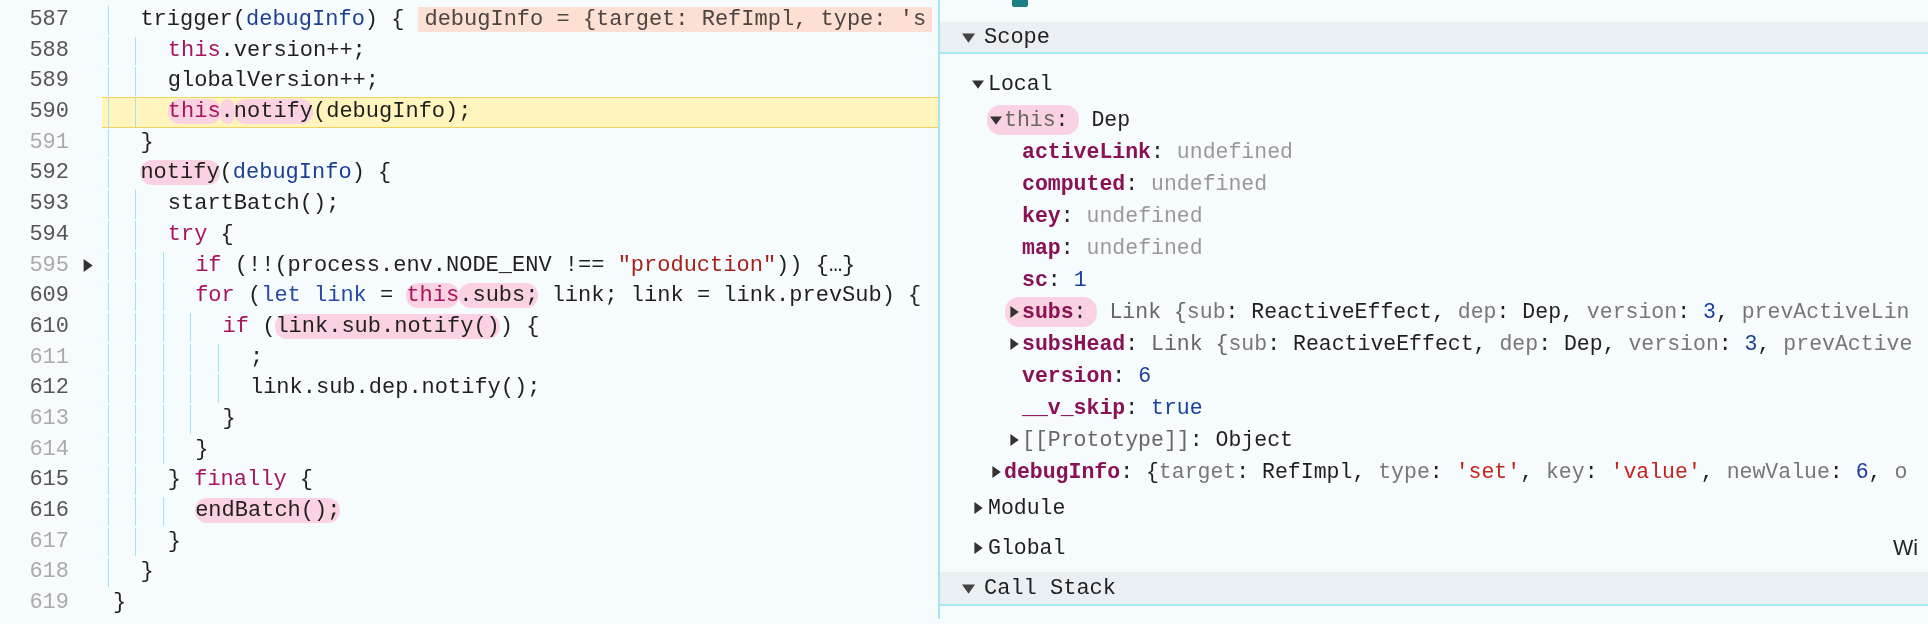 Image resolution: width=1928 pixels, height=624 pixels. What do you see at coordinates (49, 326) in the screenshot?
I see `line-number: 610` at bounding box center [49, 326].